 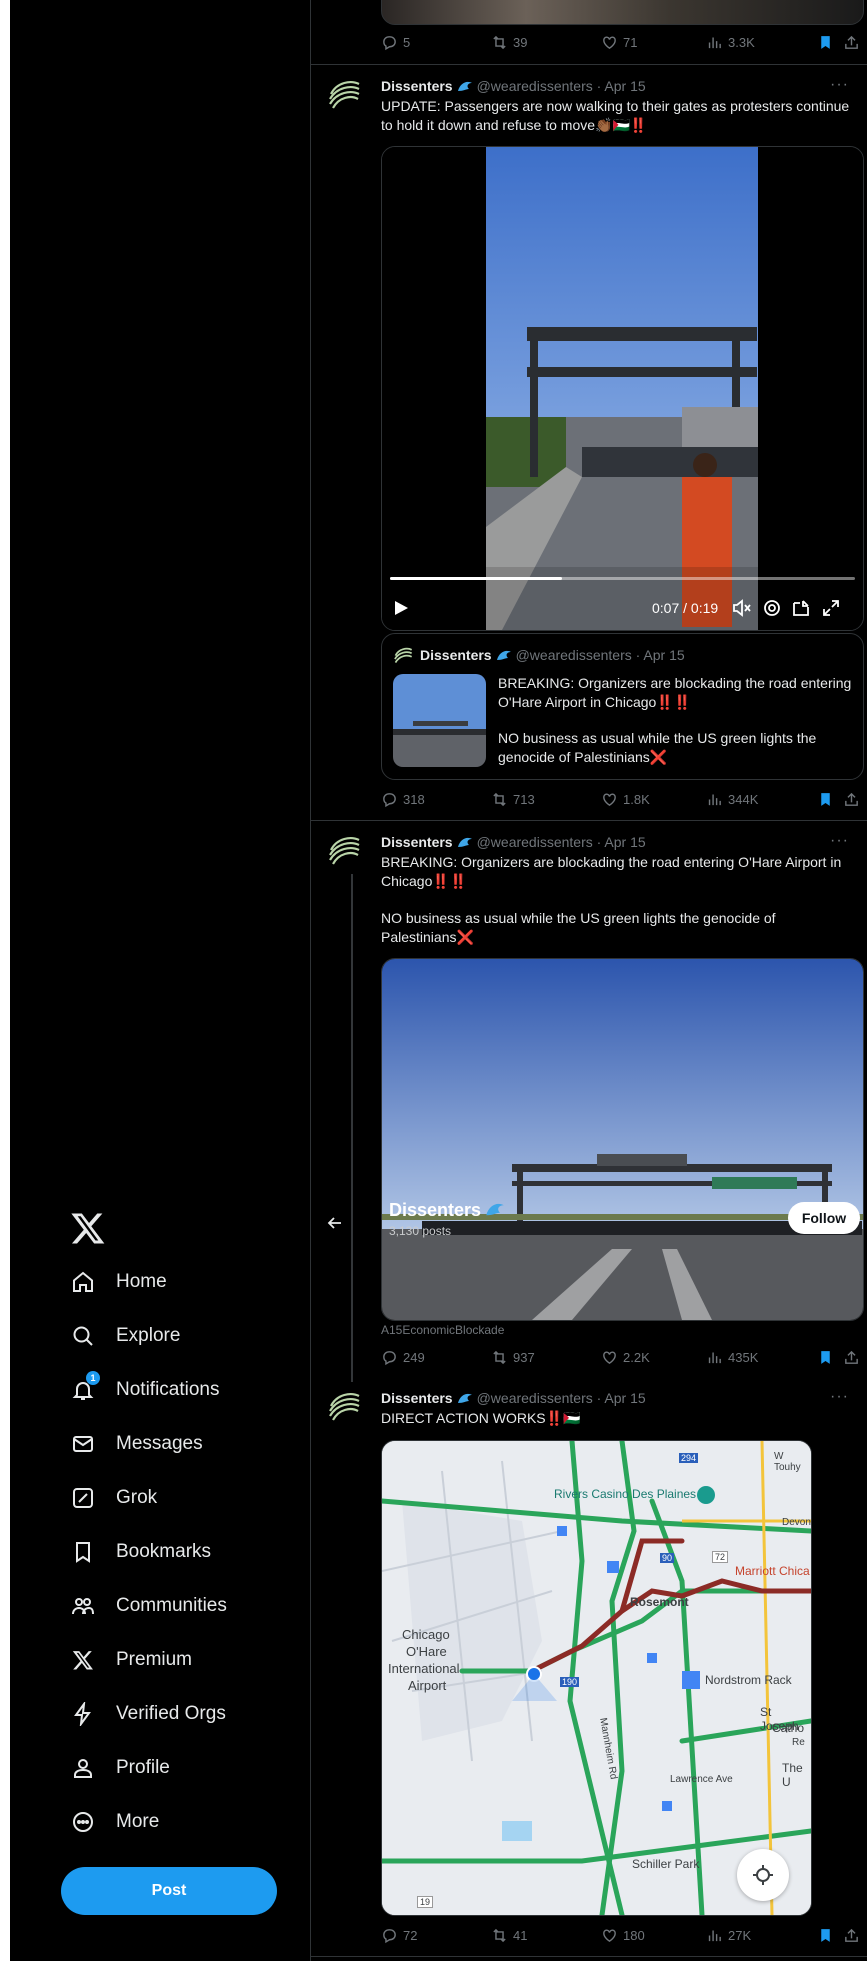 I want to click on dissenters-logo-icon, so click(x=344, y=93).